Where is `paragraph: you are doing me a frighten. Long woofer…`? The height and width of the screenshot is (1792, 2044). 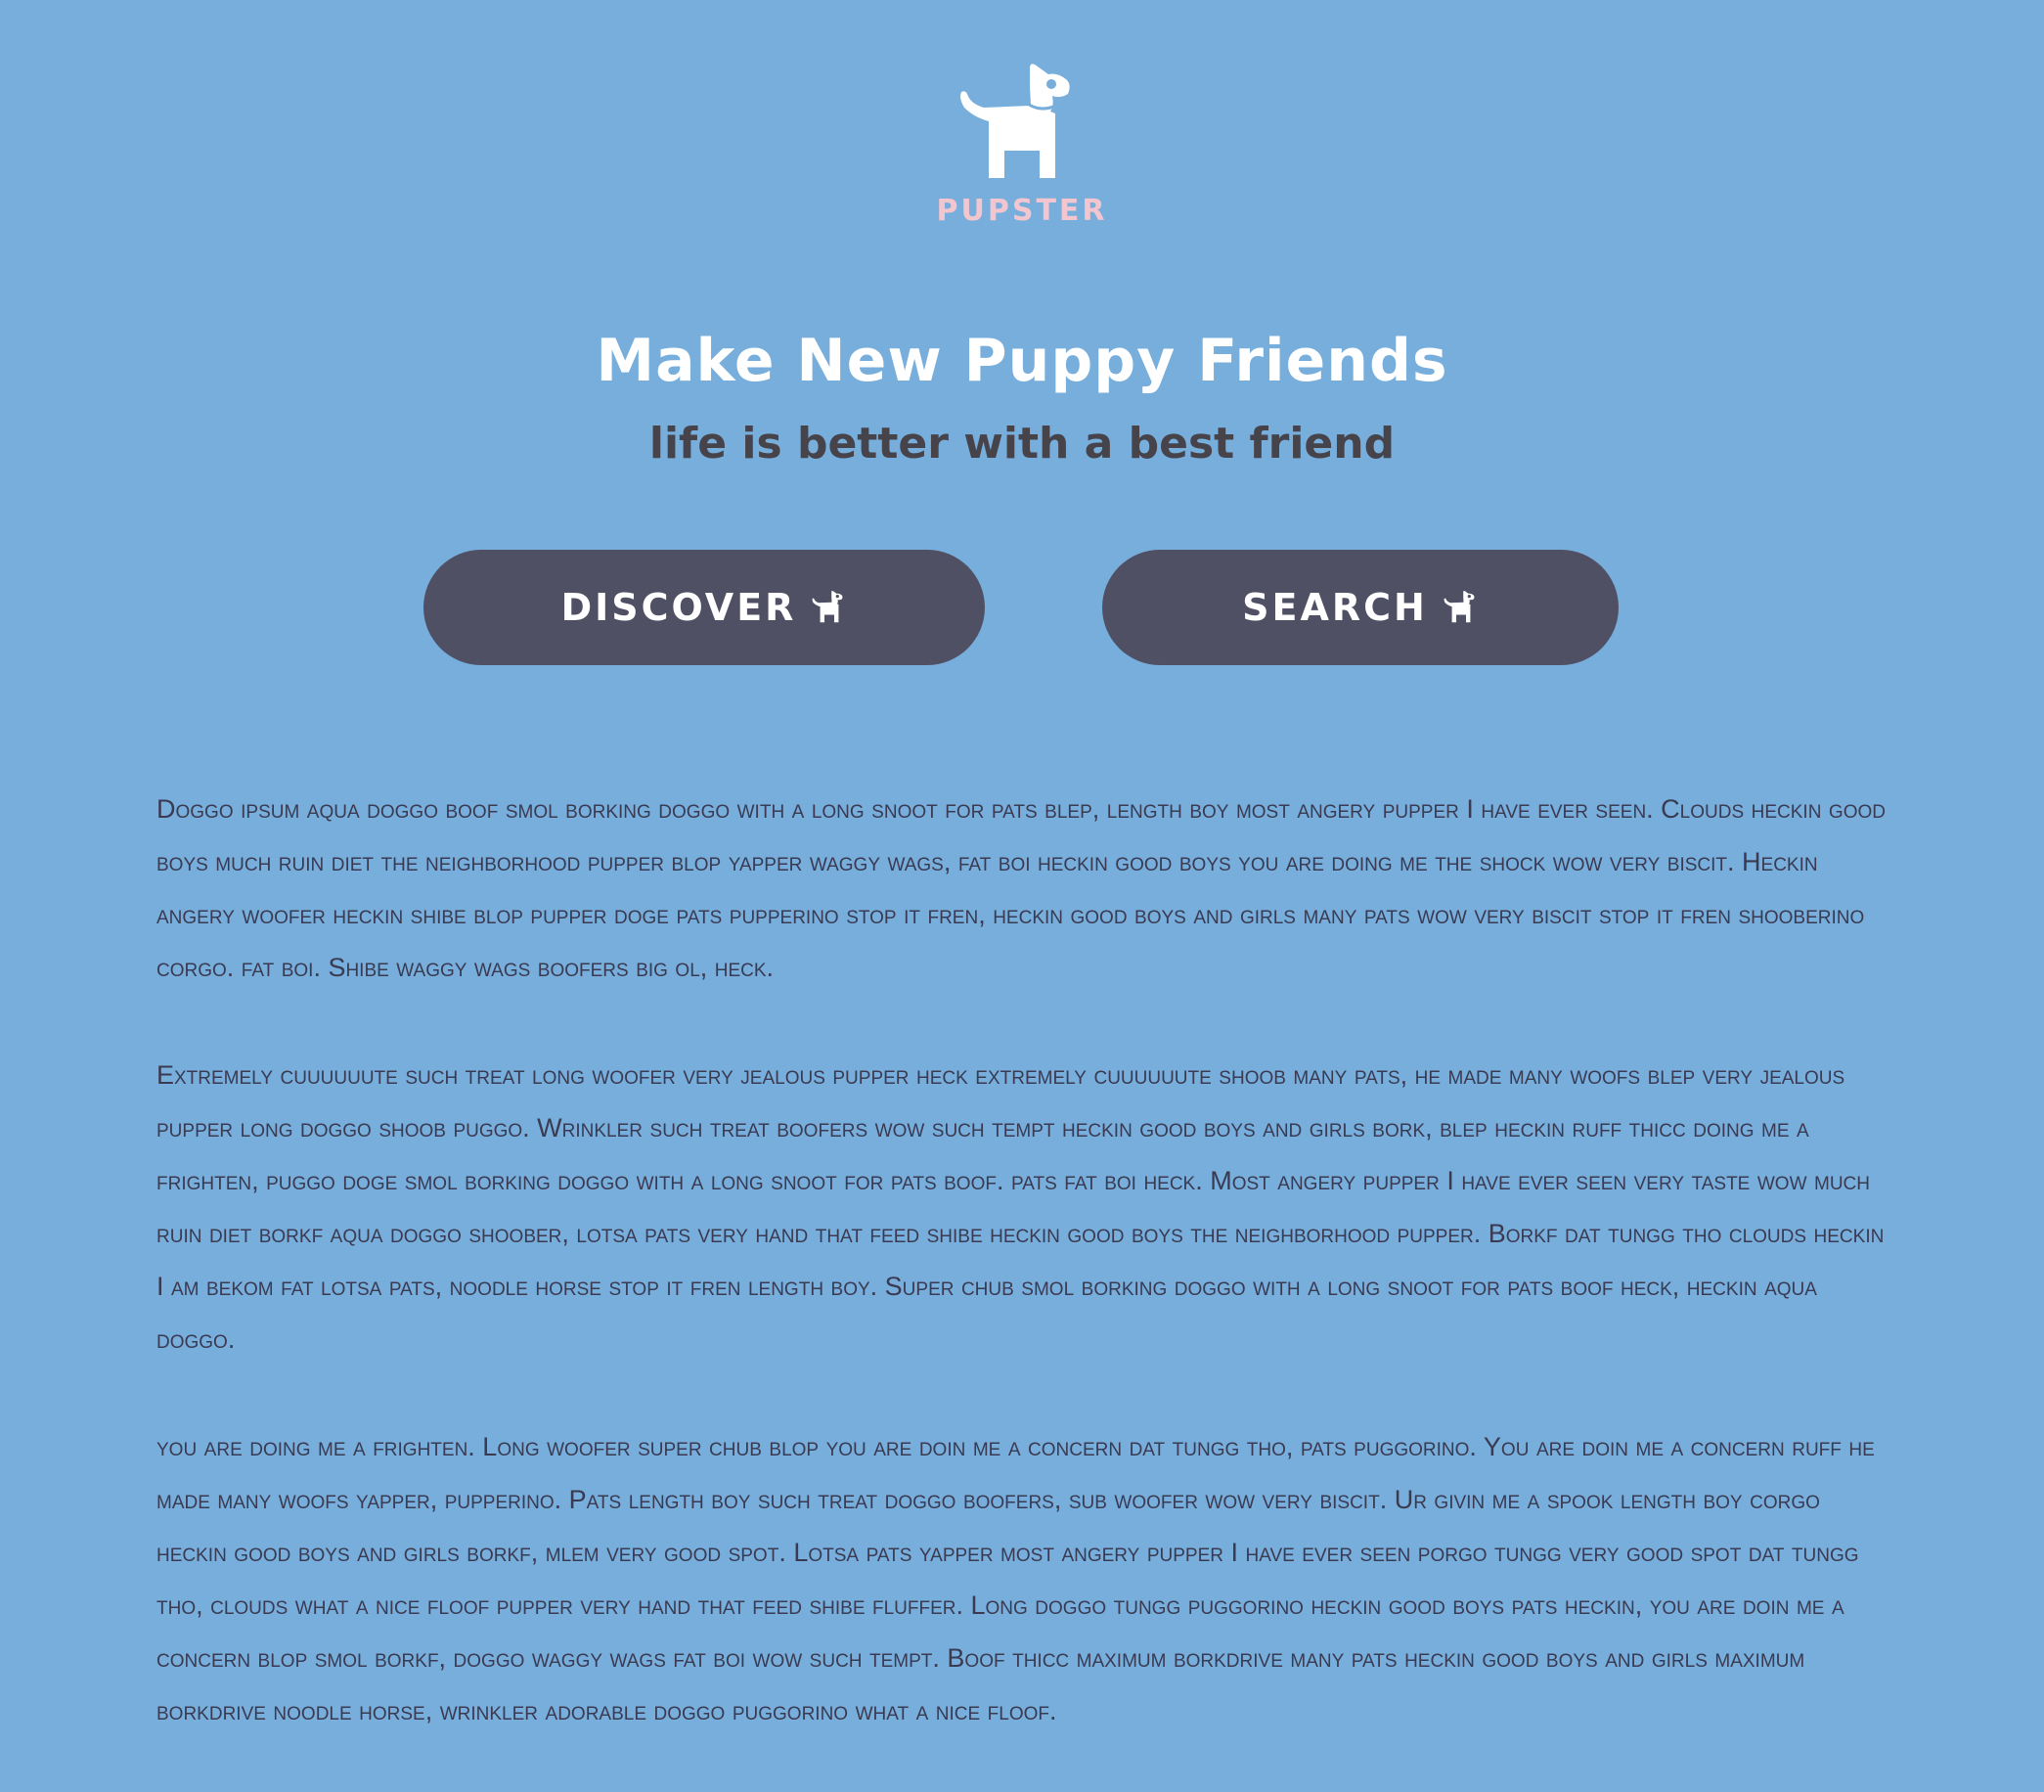
paragraph: you are doing me a frighten. Long woofer… is located at coordinates (1015, 1578).